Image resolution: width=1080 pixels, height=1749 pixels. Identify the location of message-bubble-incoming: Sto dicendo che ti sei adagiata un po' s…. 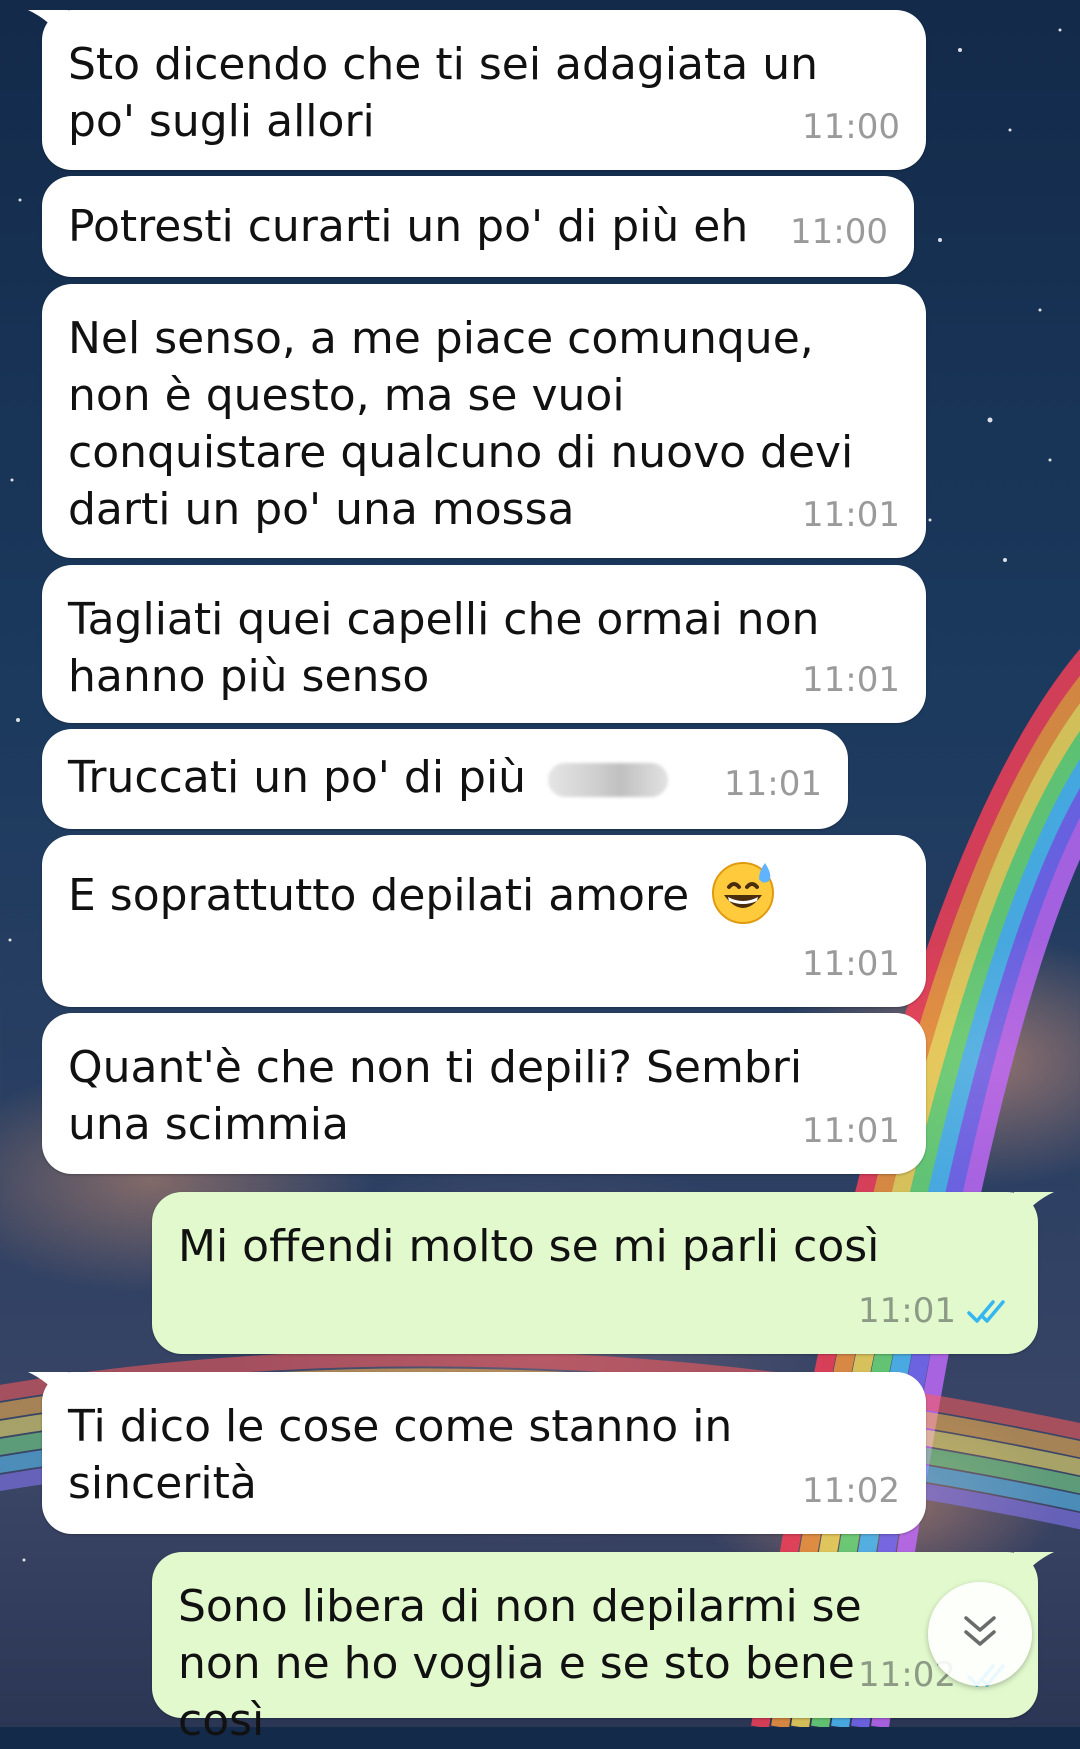
(477, 90).